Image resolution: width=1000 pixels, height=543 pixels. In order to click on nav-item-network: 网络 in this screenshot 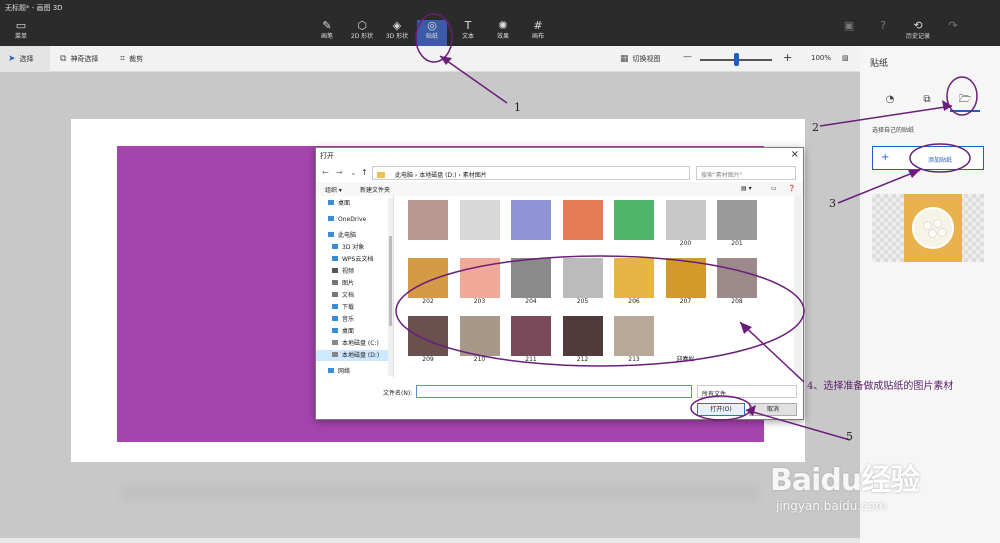, I will do `click(339, 371)`.